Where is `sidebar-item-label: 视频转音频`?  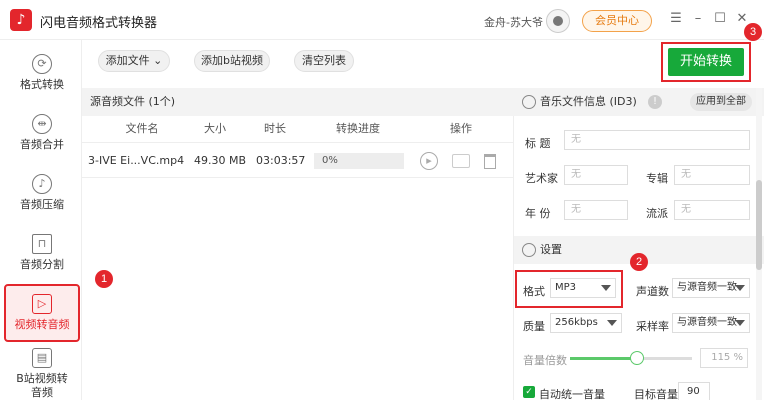
sidebar-item-label: 视频转音频 is located at coordinates (42, 324).